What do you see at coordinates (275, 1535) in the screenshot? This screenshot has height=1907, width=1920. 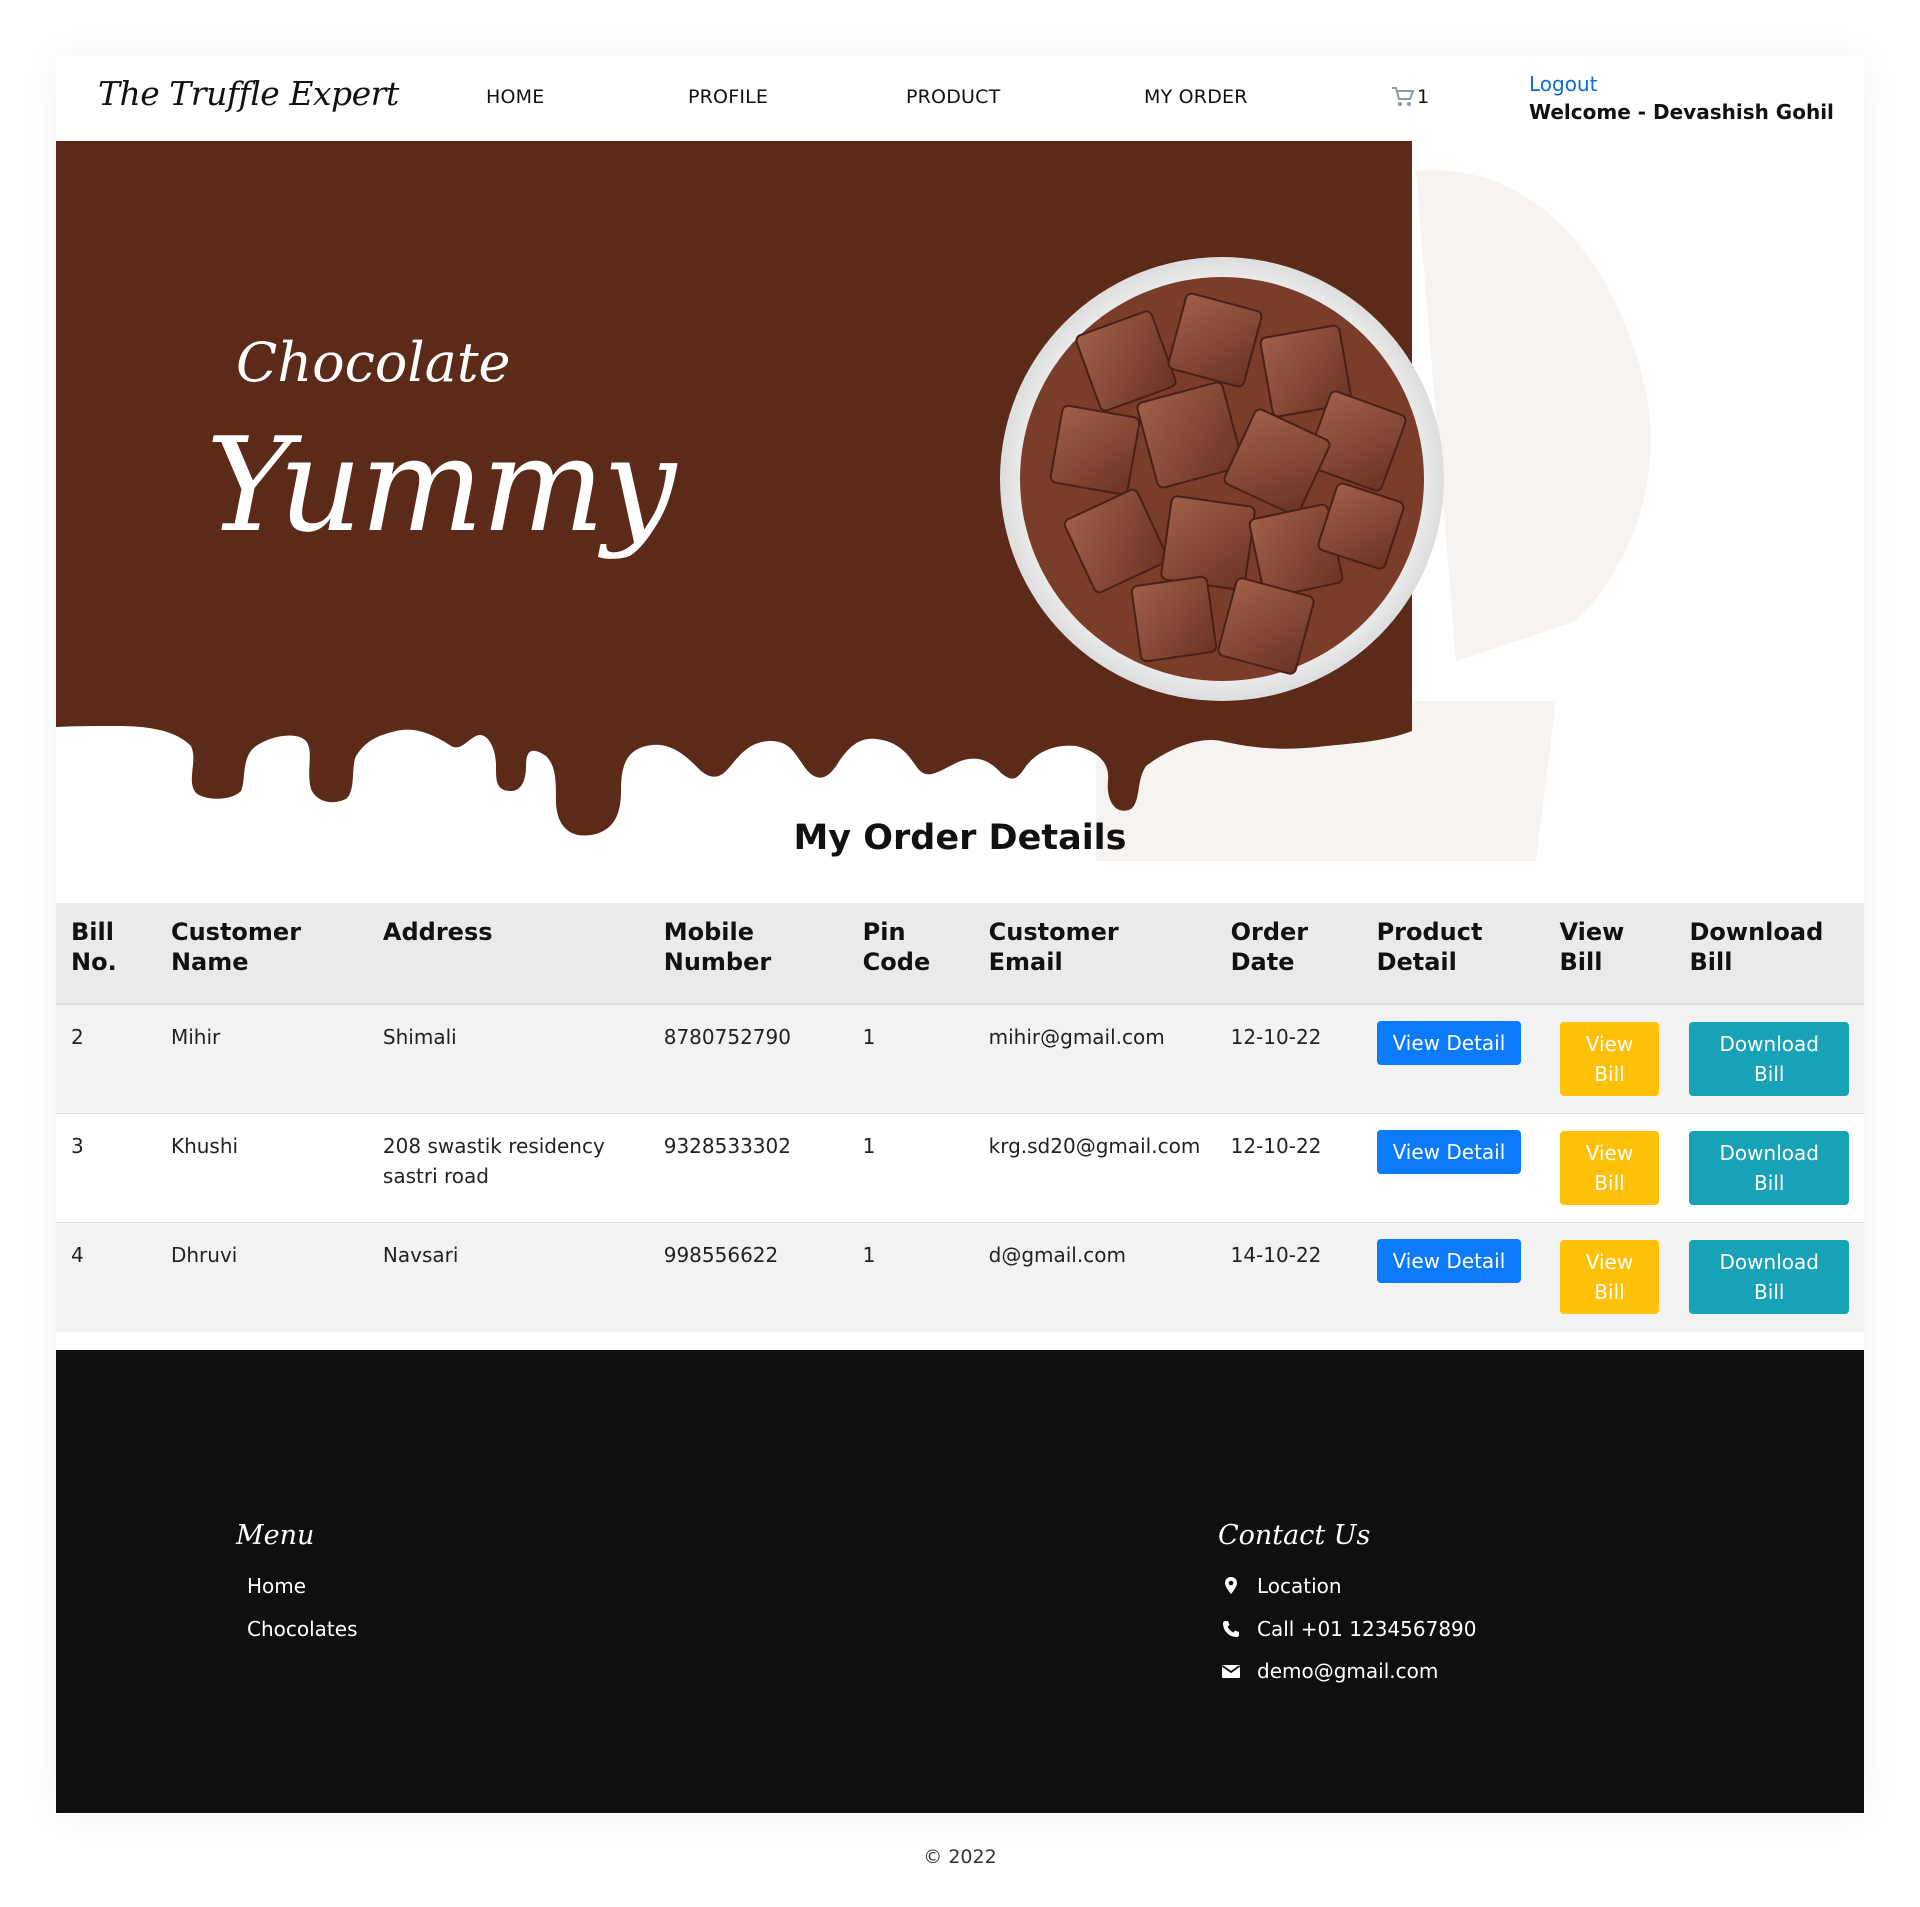 I see `footer-menu-heading: Menu` at bounding box center [275, 1535].